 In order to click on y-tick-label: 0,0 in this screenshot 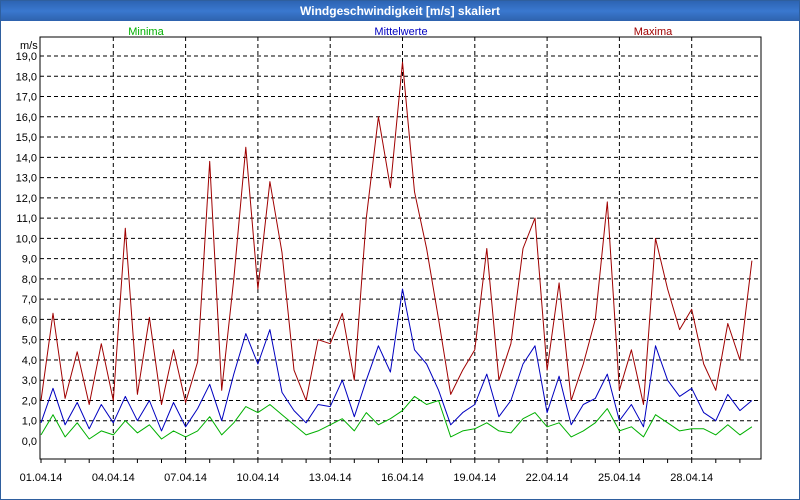, I will do `click(29, 442)`.